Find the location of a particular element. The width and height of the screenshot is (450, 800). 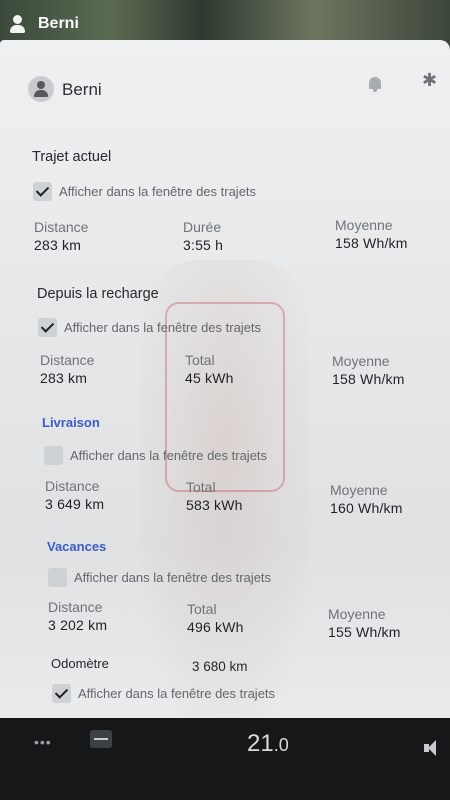

section-title-since-charge: Depuis la recharge is located at coordinates (98, 294).